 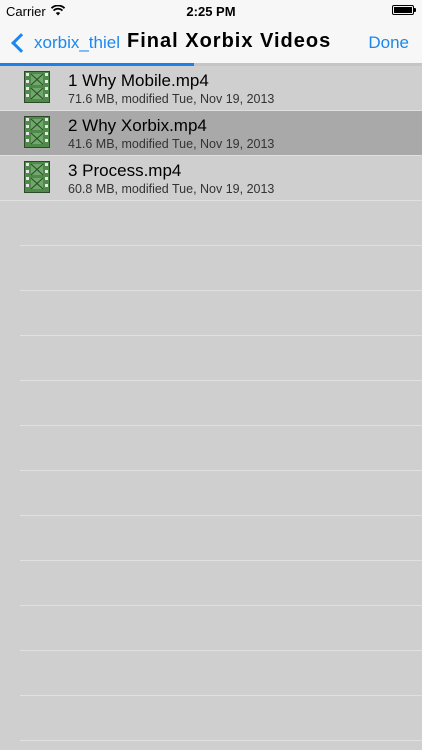 What do you see at coordinates (229, 41) in the screenshot?
I see `page-title: Final Xorbix Videos` at bounding box center [229, 41].